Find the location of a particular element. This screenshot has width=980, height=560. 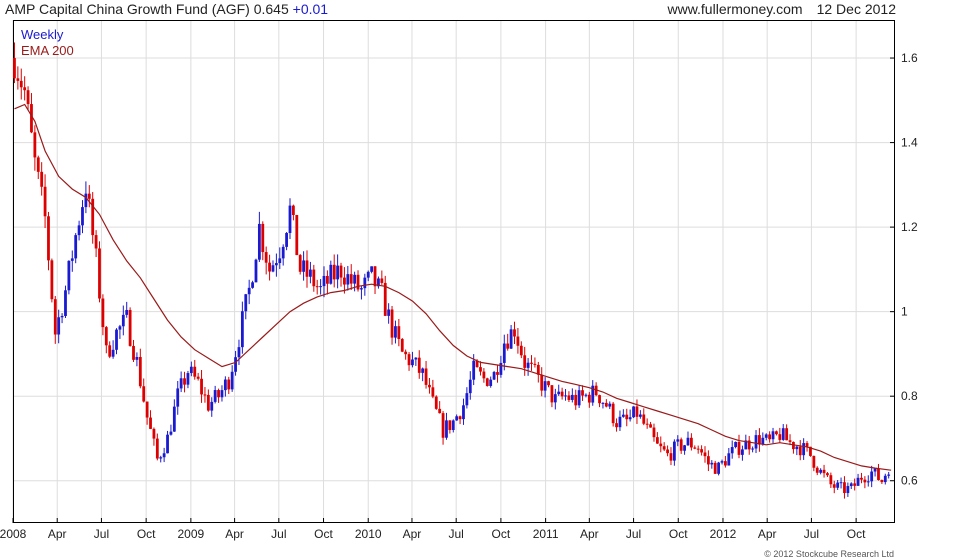

y-tick-label: 1.4 is located at coordinates (909, 143).